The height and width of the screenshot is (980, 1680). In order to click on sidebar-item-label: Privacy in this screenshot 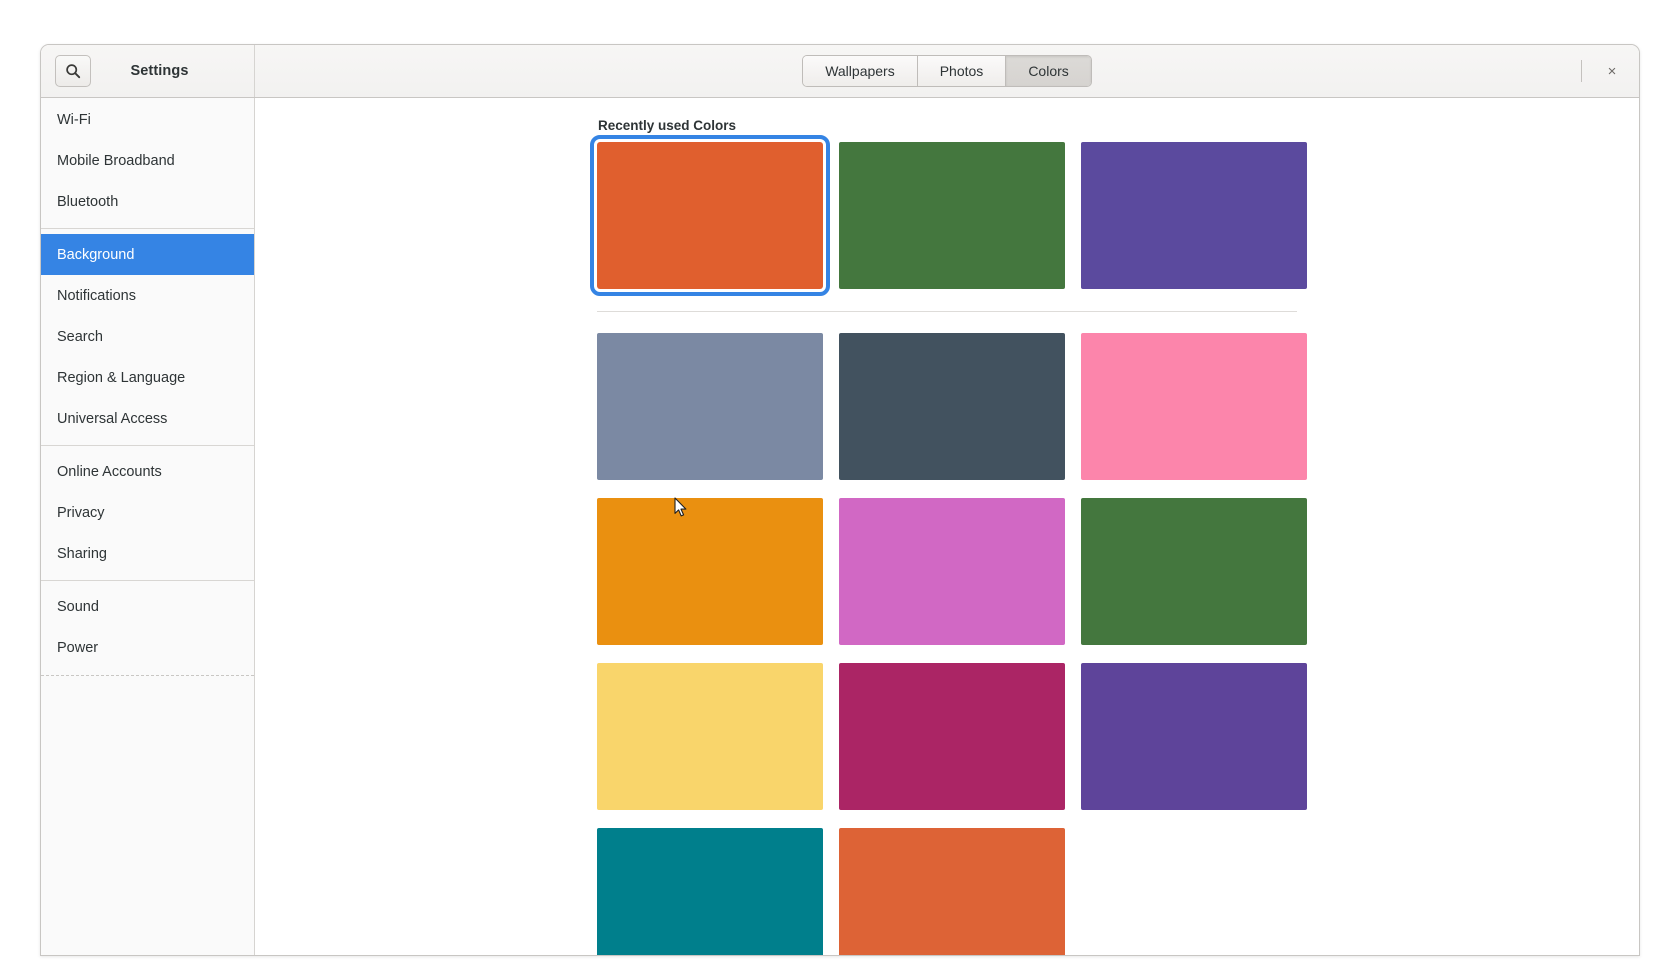, I will do `click(81, 512)`.